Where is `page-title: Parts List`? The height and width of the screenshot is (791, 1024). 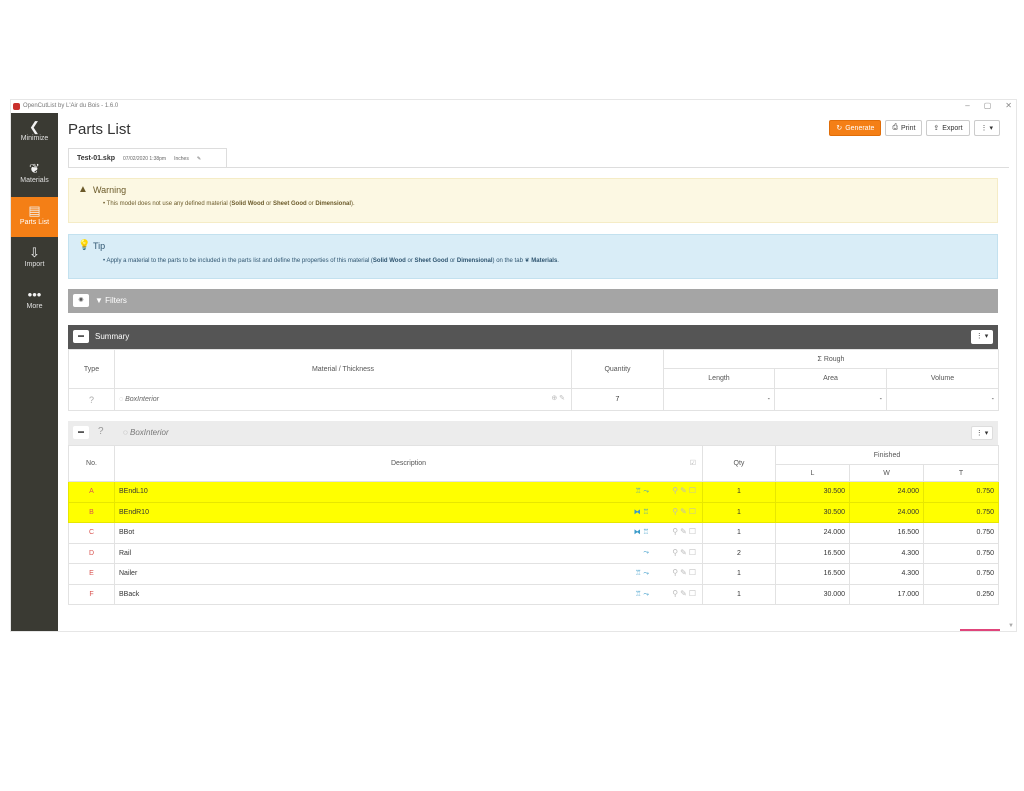
page-title: Parts List is located at coordinates (99, 129).